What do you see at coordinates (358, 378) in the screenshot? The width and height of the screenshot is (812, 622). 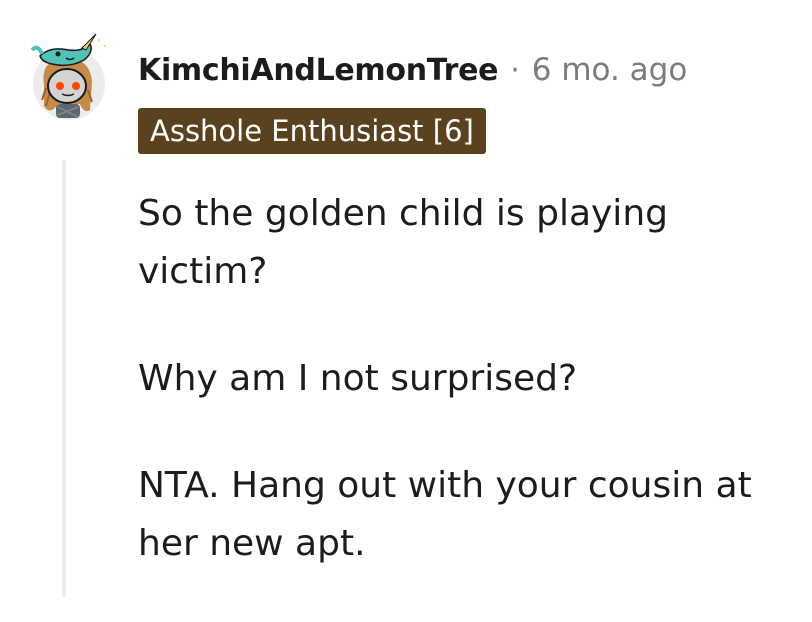 I see `comment-paragraph: Why am I not surprised?` at bounding box center [358, 378].